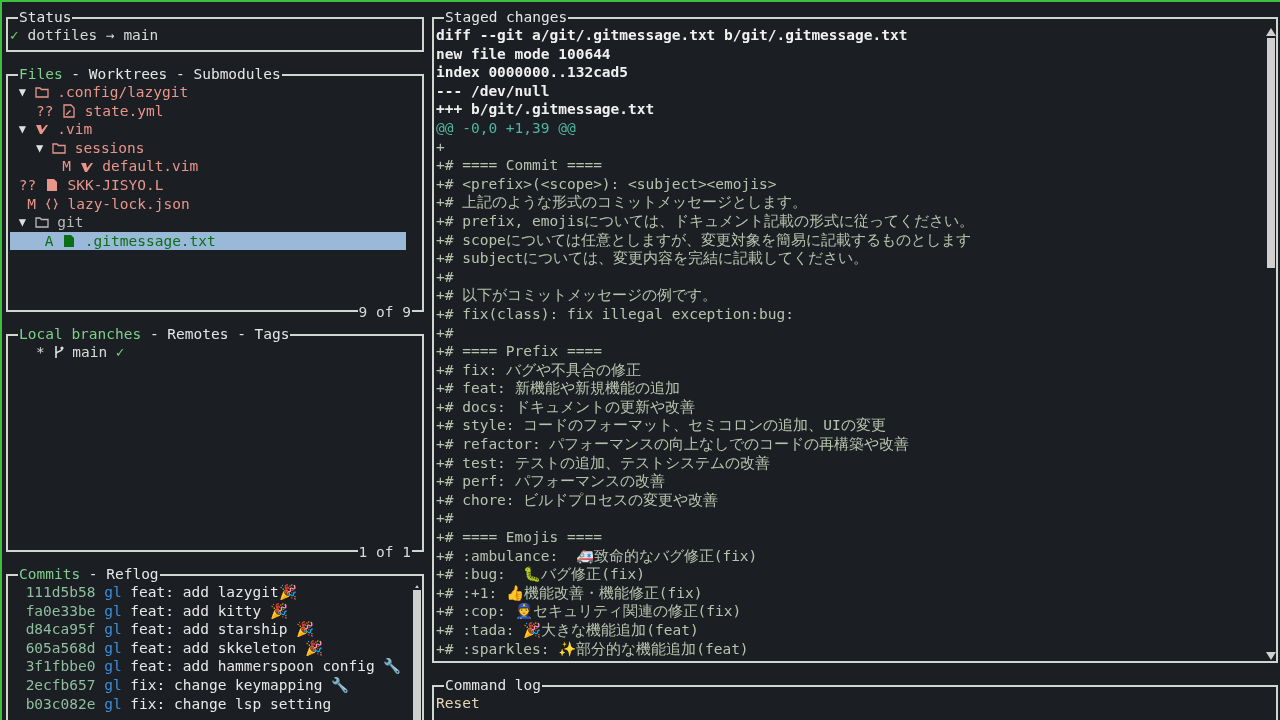 Image resolution: width=1280 pixels, height=720 pixels. What do you see at coordinates (541, 574) in the screenshot?
I see `diff-line: +# :bug: 🐛バグ修正(fix)` at bounding box center [541, 574].